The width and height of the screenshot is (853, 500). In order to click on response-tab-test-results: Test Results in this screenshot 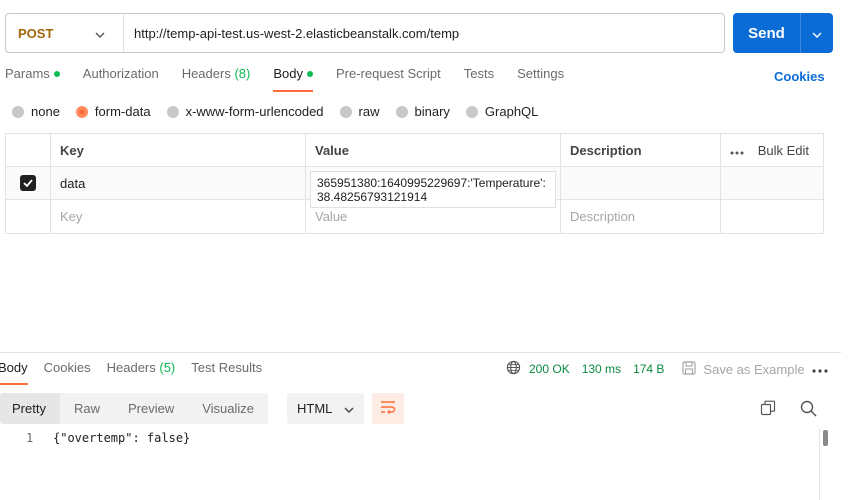, I will do `click(226, 371)`.